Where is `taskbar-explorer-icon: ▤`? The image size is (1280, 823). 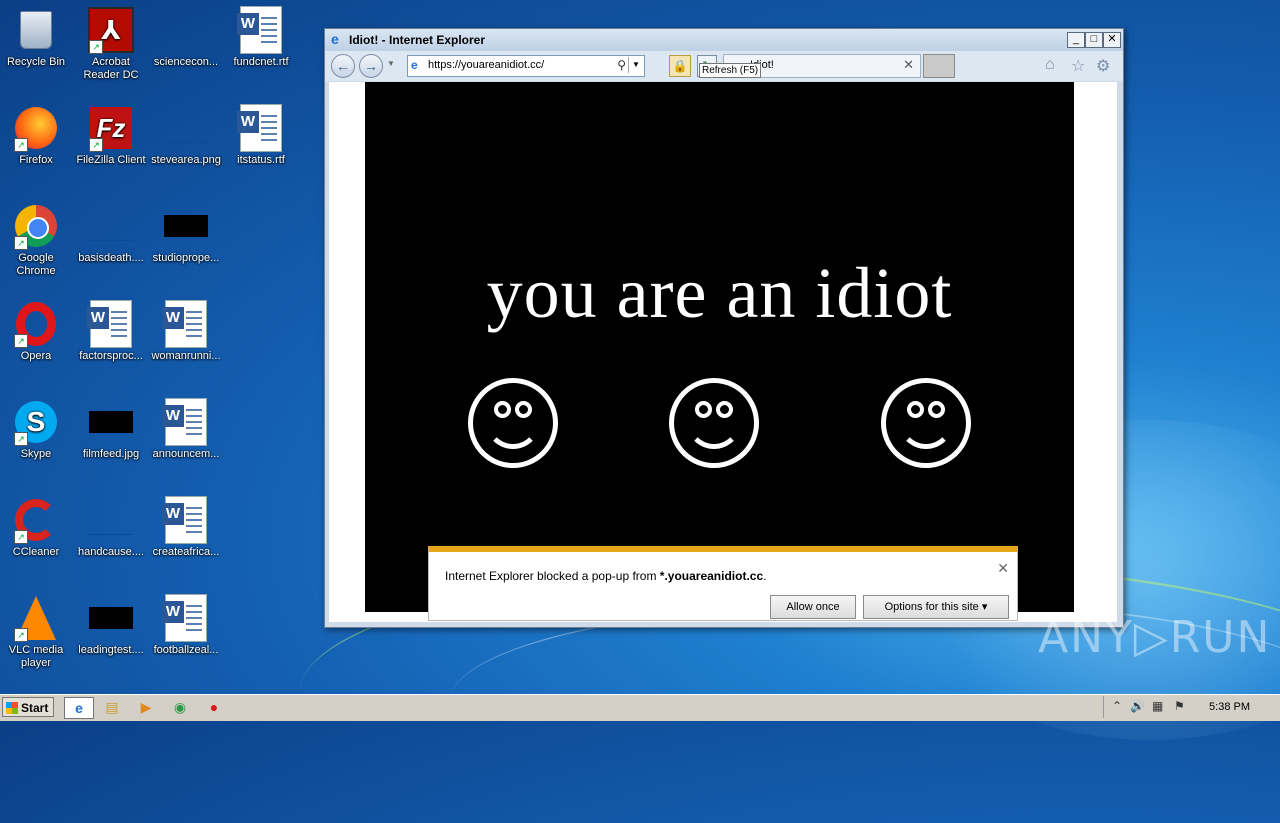
taskbar-explorer-icon: ▤ is located at coordinates (112, 707).